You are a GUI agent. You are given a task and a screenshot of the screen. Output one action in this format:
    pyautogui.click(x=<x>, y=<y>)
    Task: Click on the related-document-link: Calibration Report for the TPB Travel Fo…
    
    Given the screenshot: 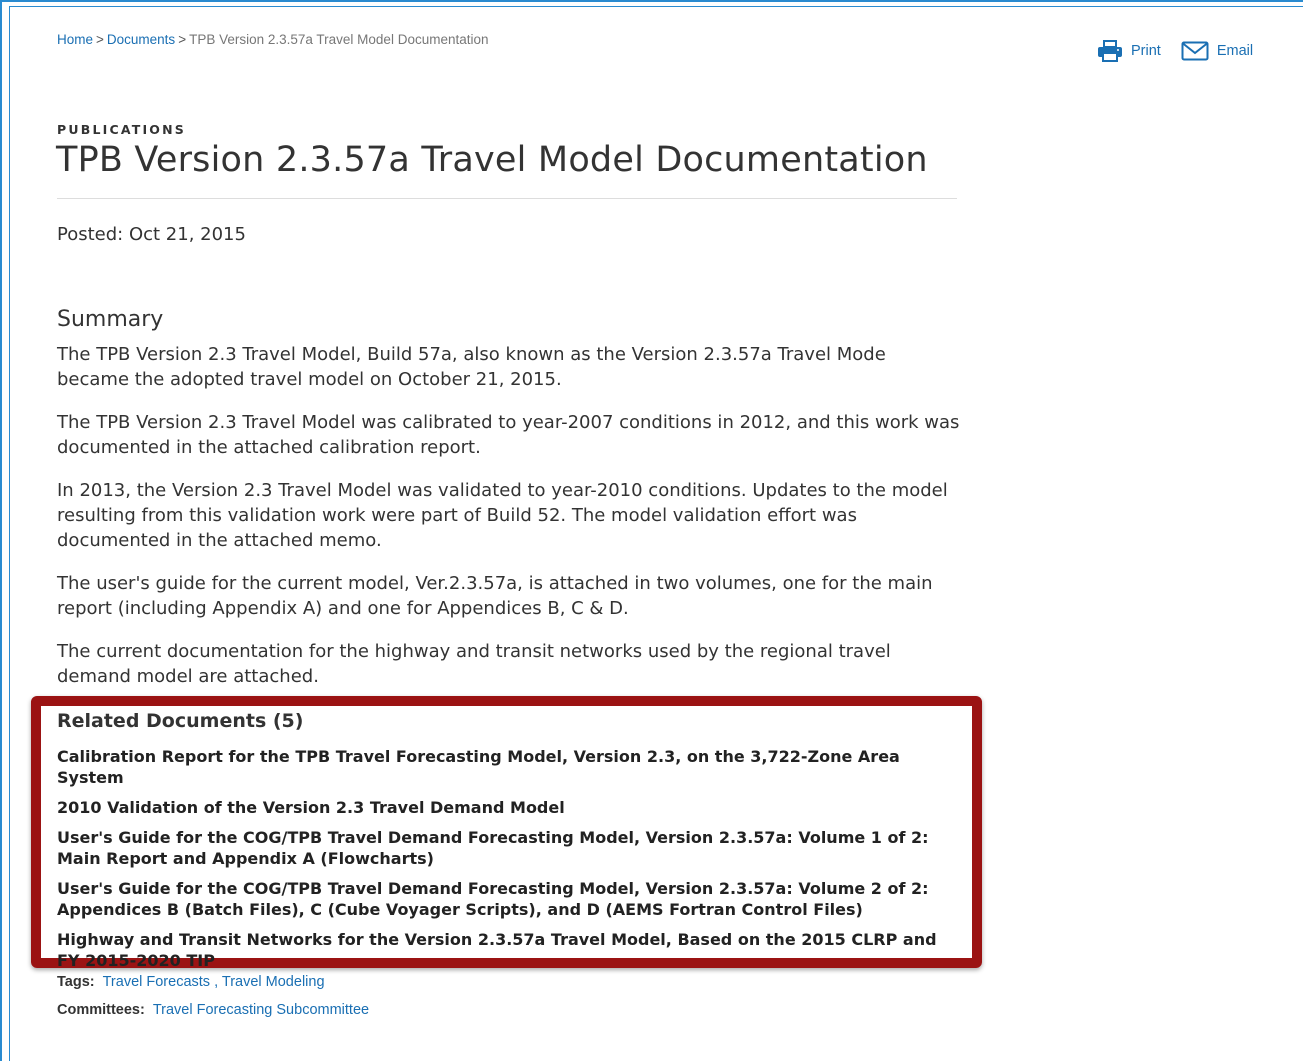 What is the action you would take?
    pyautogui.click(x=478, y=767)
    